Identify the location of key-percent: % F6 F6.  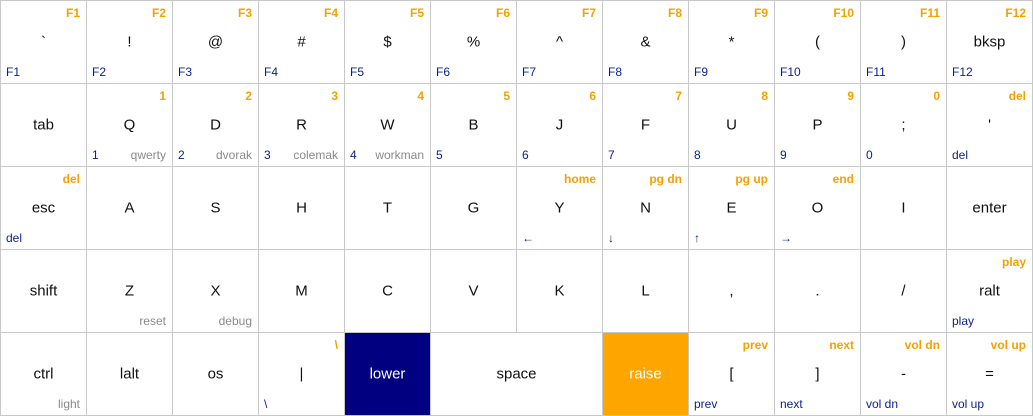
(474, 42).